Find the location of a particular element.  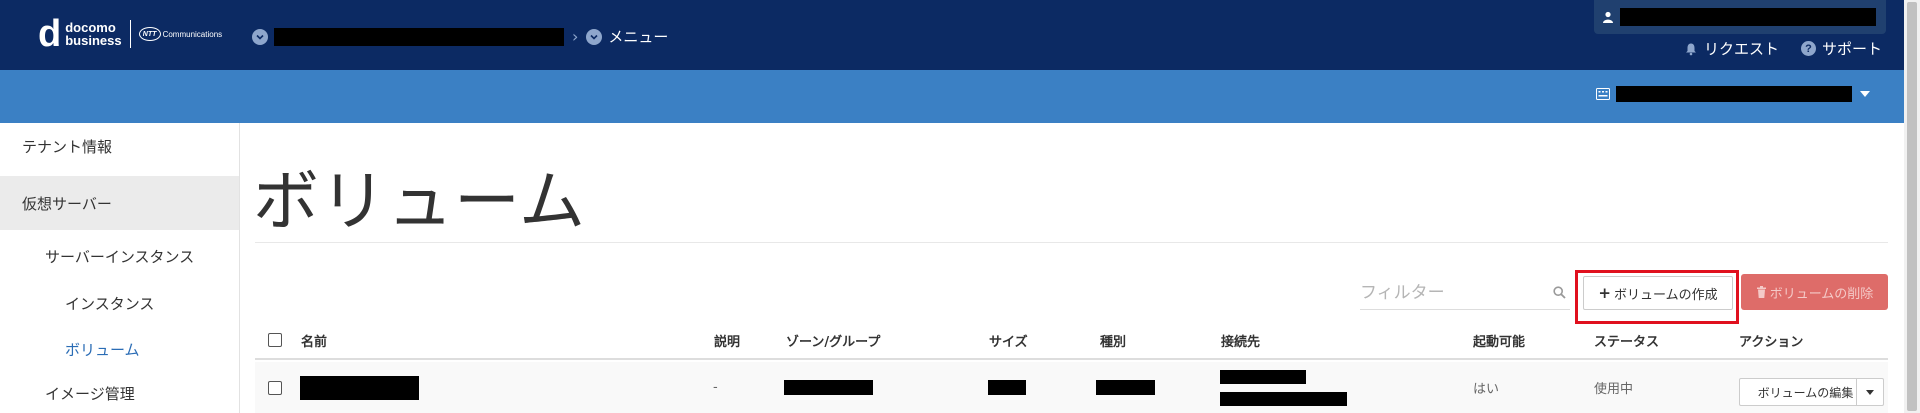

breadcrumb: › メニュー is located at coordinates (460, 36).